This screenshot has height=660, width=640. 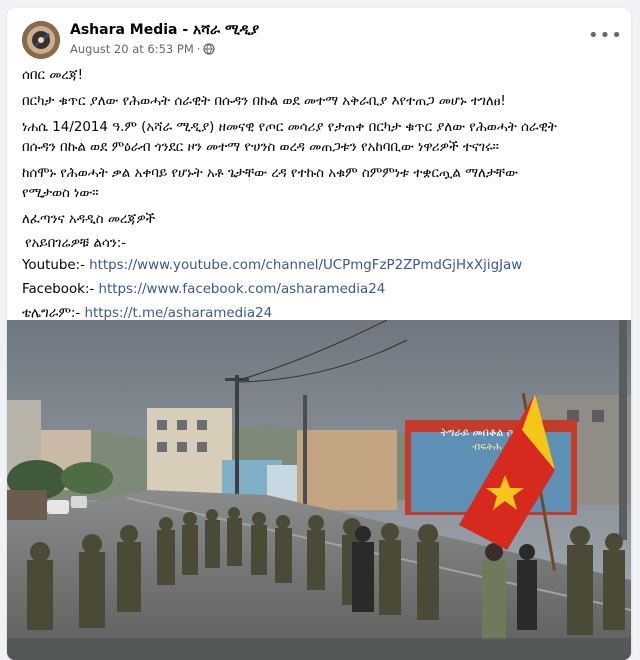 What do you see at coordinates (53, 265) in the screenshot?
I see `youtube-label: Youtube:-` at bounding box center [53, 265].